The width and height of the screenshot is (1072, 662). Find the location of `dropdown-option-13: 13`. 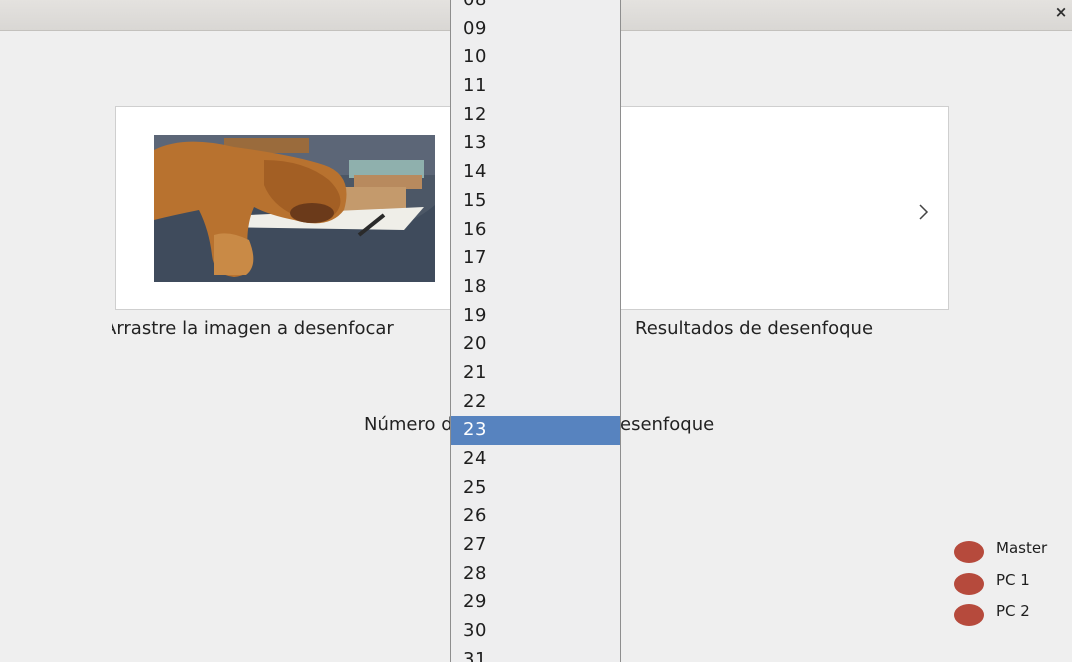

dropdown-option-13: 13 is located at coordinates (535, 143).